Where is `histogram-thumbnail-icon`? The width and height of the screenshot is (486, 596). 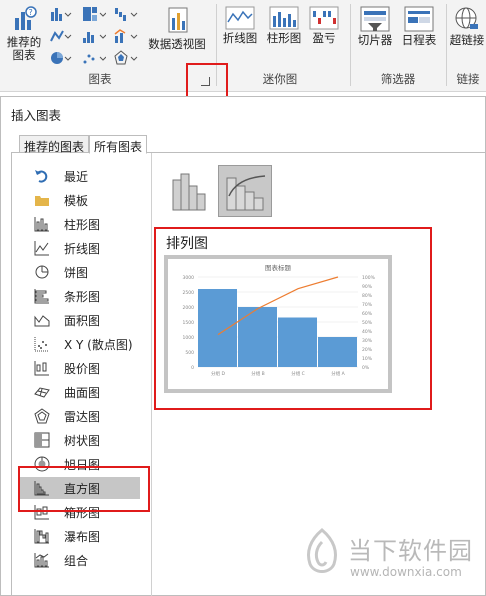
histogram-thumbnail-icon is located at coordinates (189, 192).